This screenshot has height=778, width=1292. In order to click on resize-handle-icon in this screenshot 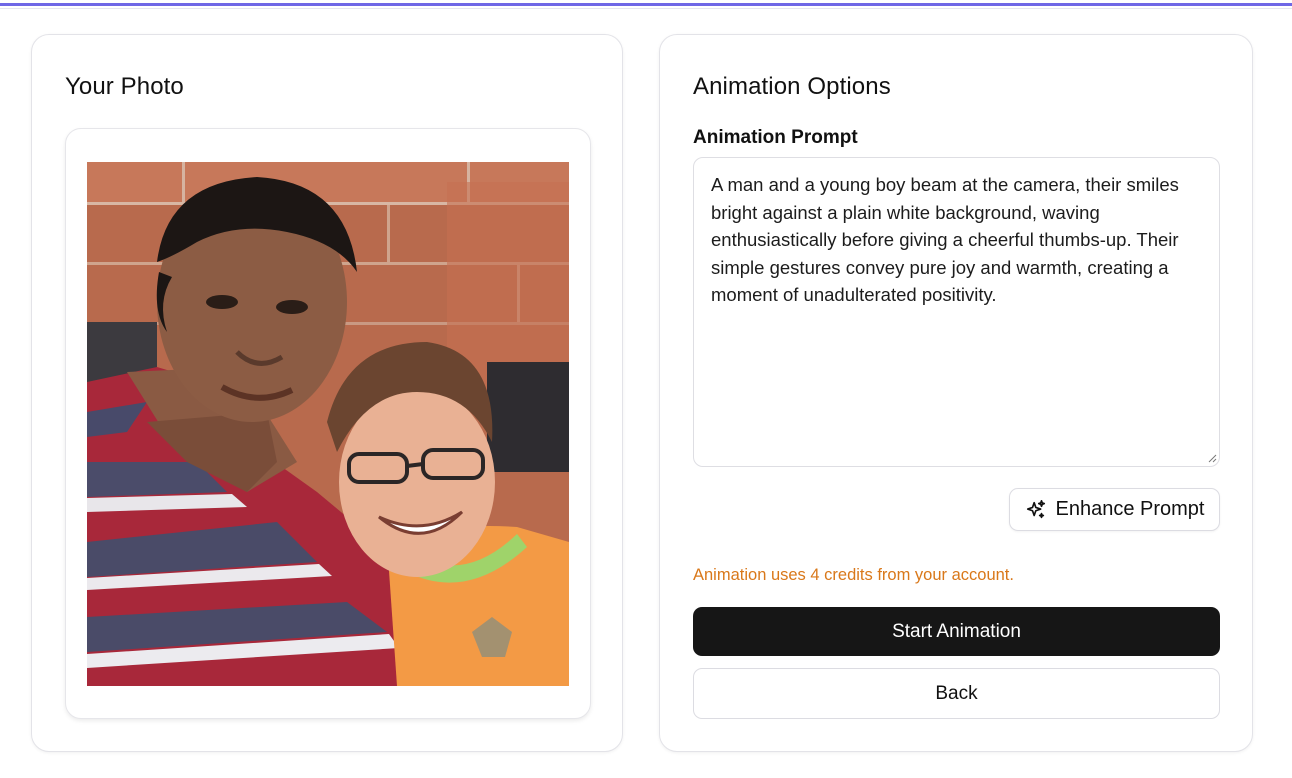, I will do `click(1212, 458)`.